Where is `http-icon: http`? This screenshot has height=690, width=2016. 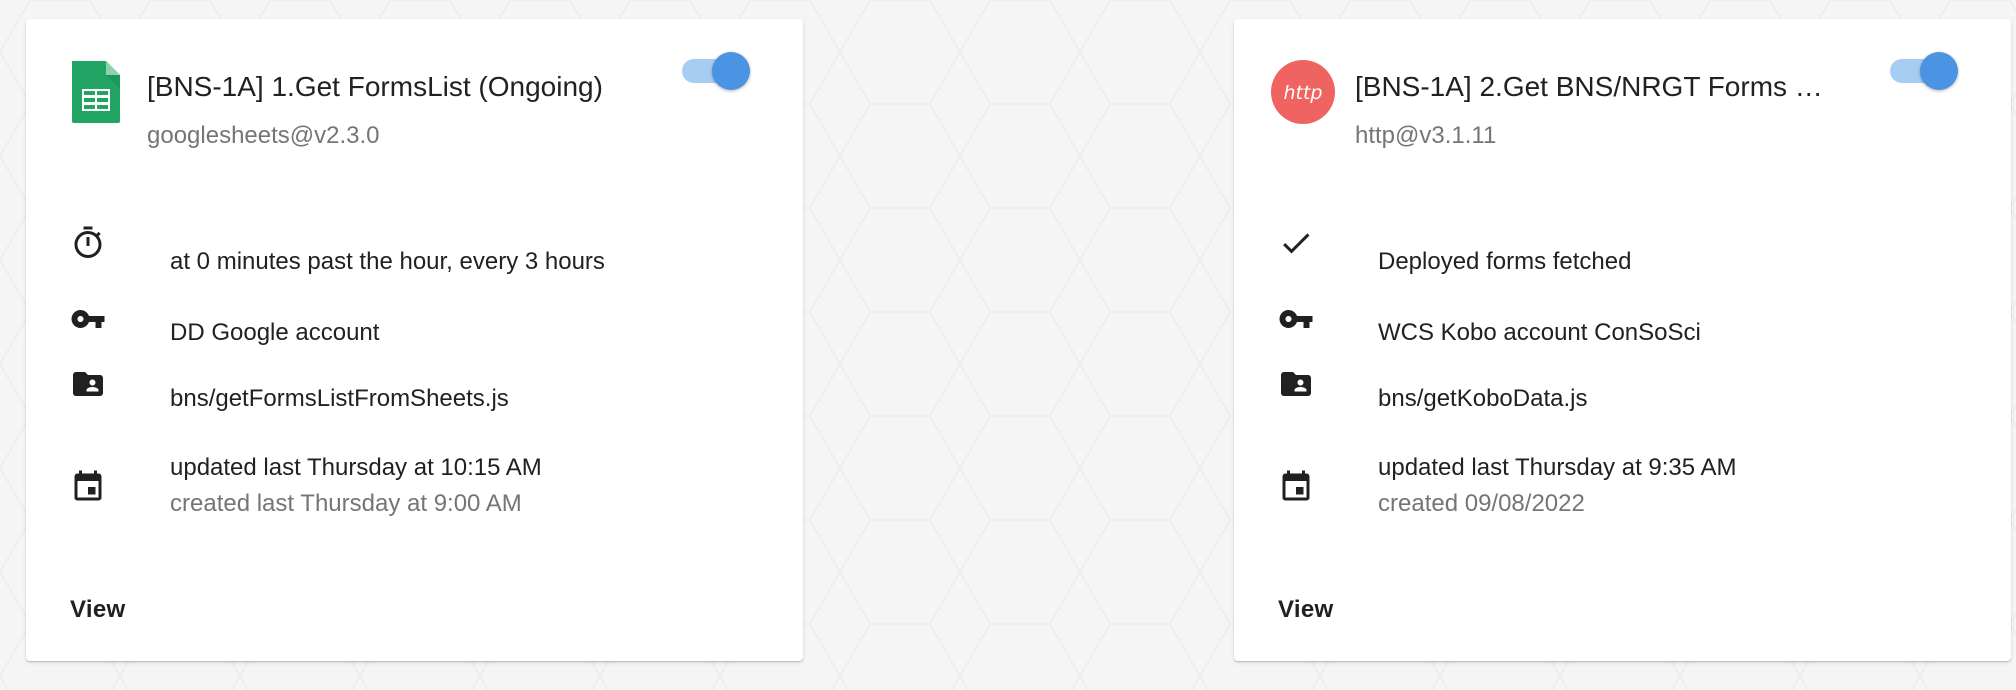
http-icon: http is located at coordinates (1303, 92).